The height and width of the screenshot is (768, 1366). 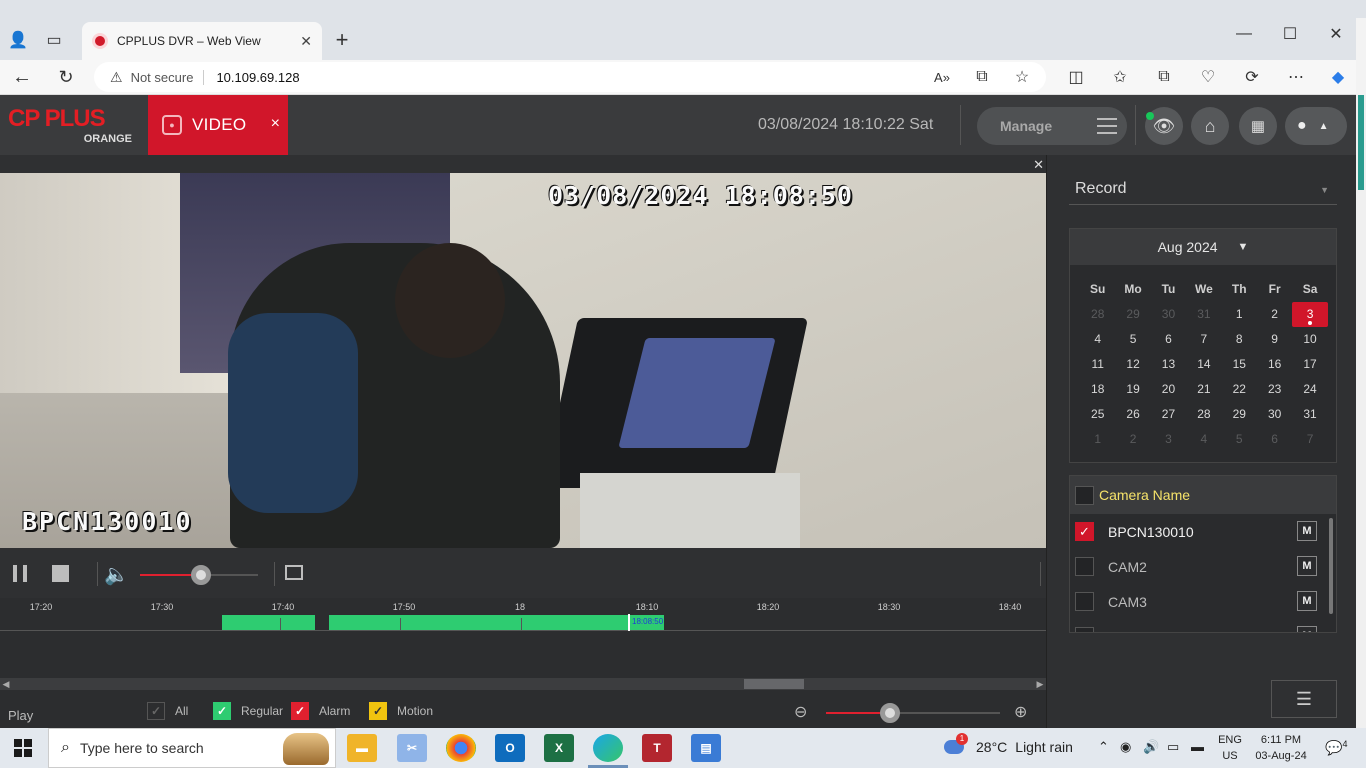 I want to click on camera-row: CAM3 M, so click(x=1200, y=601).